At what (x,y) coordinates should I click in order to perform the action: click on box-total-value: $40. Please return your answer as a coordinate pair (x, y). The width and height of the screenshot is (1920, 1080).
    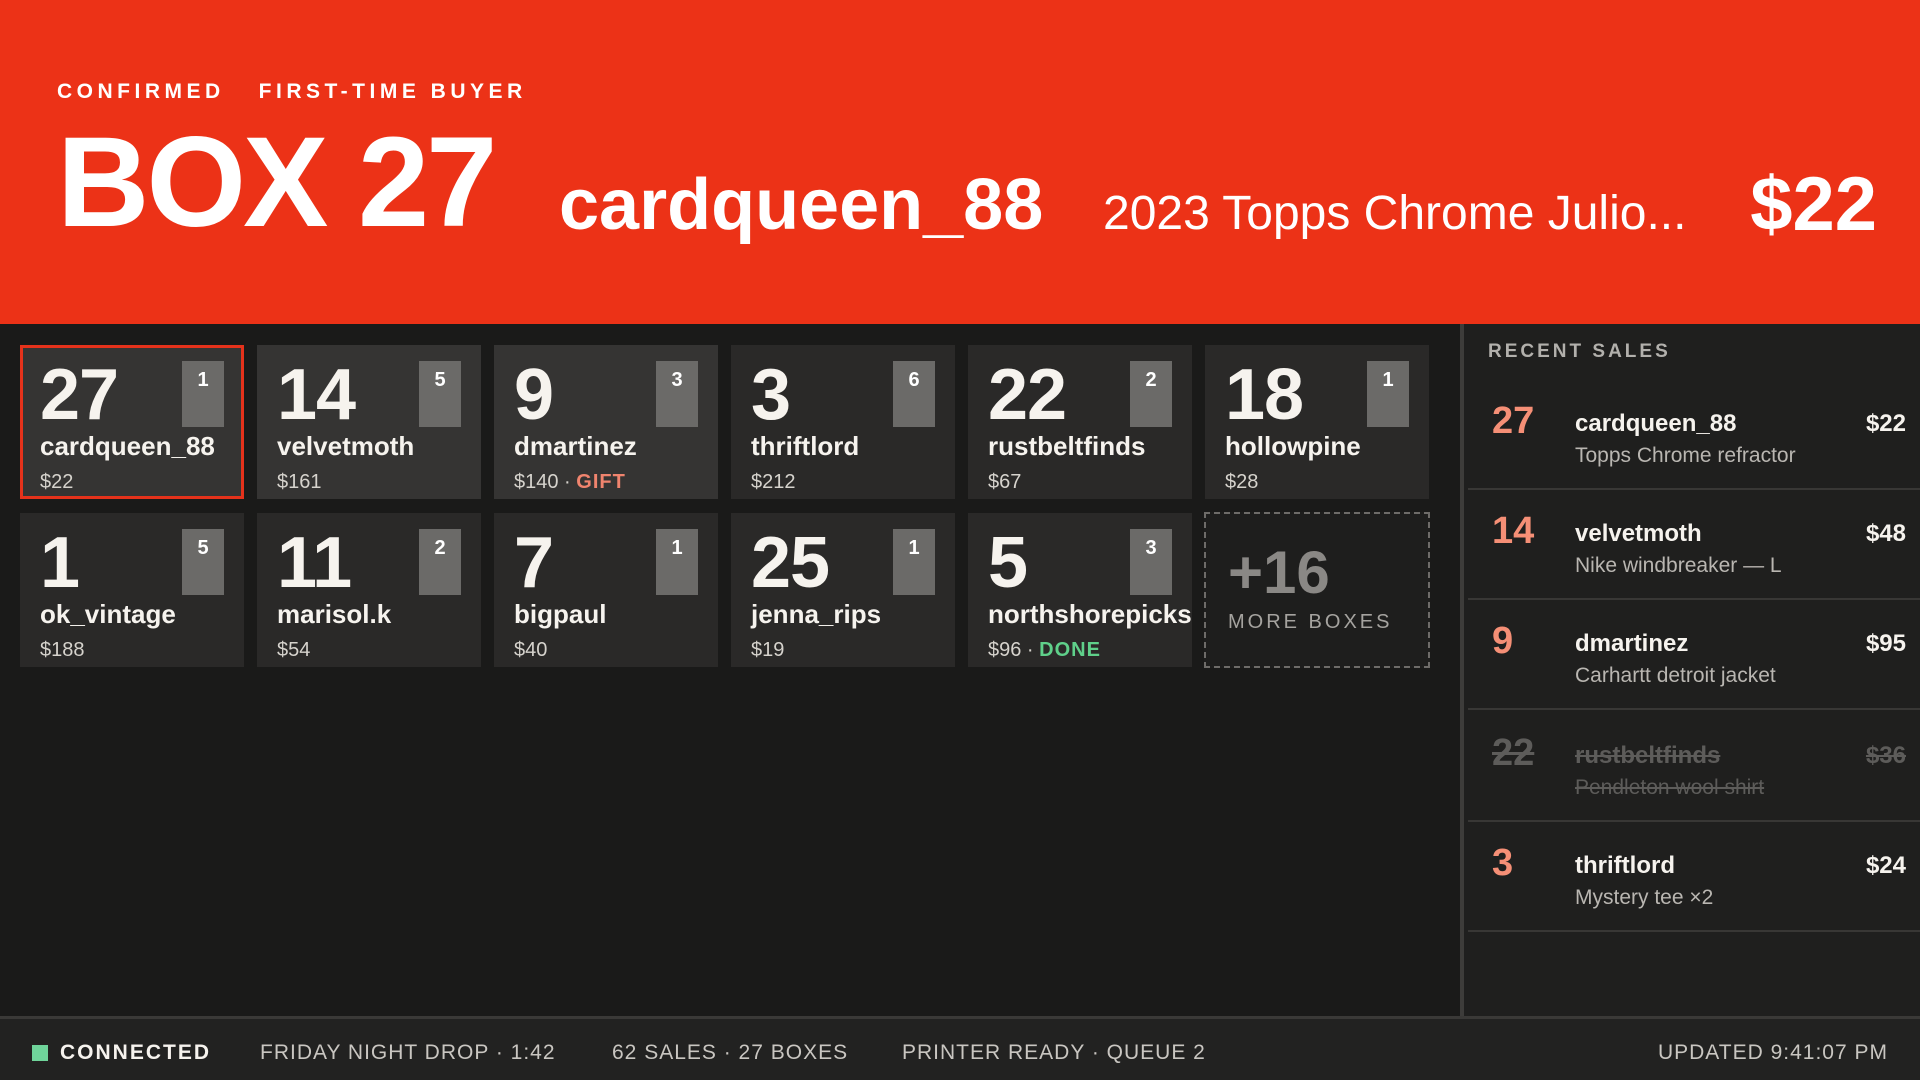
    Looking at the image, I should click on (531, 650).